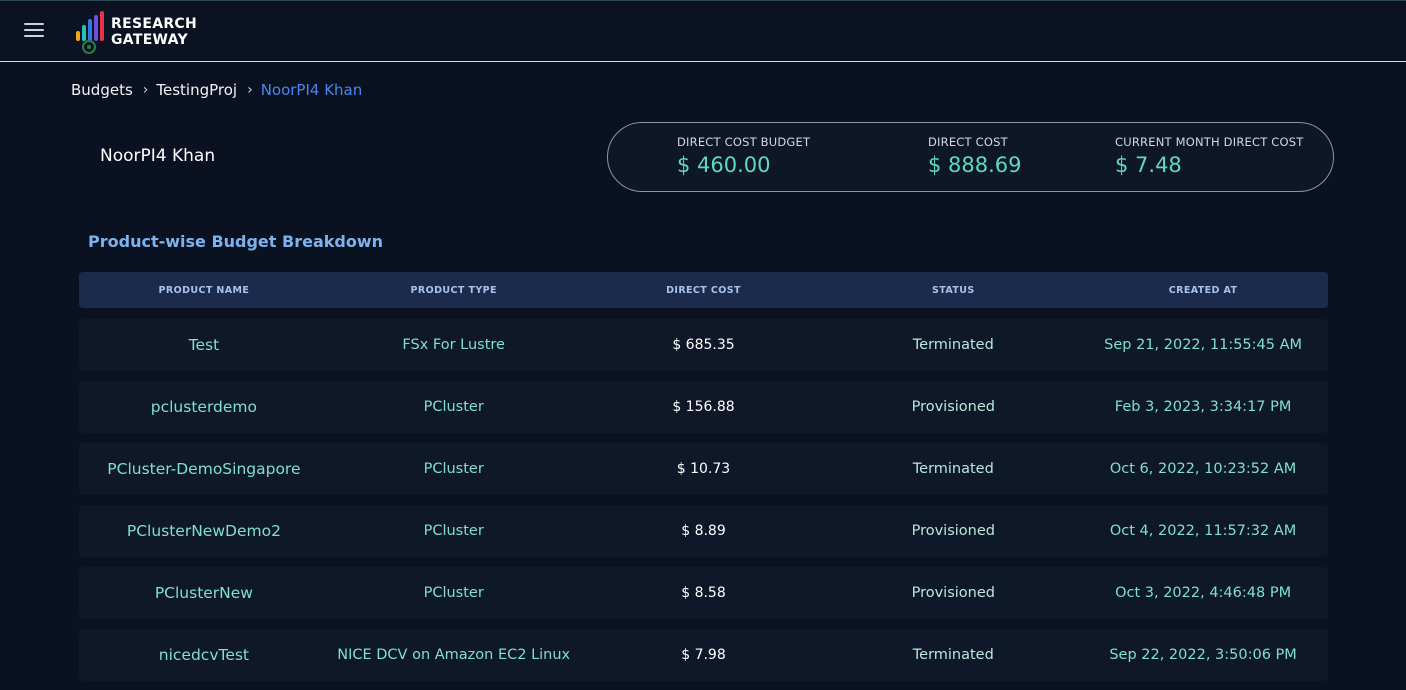 The width and height of the screenshot is (1406, 690). What do you see at coordinates (235, 241) in the screenshot?
I see `section-title: Product-wise Budget Breakdown` at bounding box center [235, 241].